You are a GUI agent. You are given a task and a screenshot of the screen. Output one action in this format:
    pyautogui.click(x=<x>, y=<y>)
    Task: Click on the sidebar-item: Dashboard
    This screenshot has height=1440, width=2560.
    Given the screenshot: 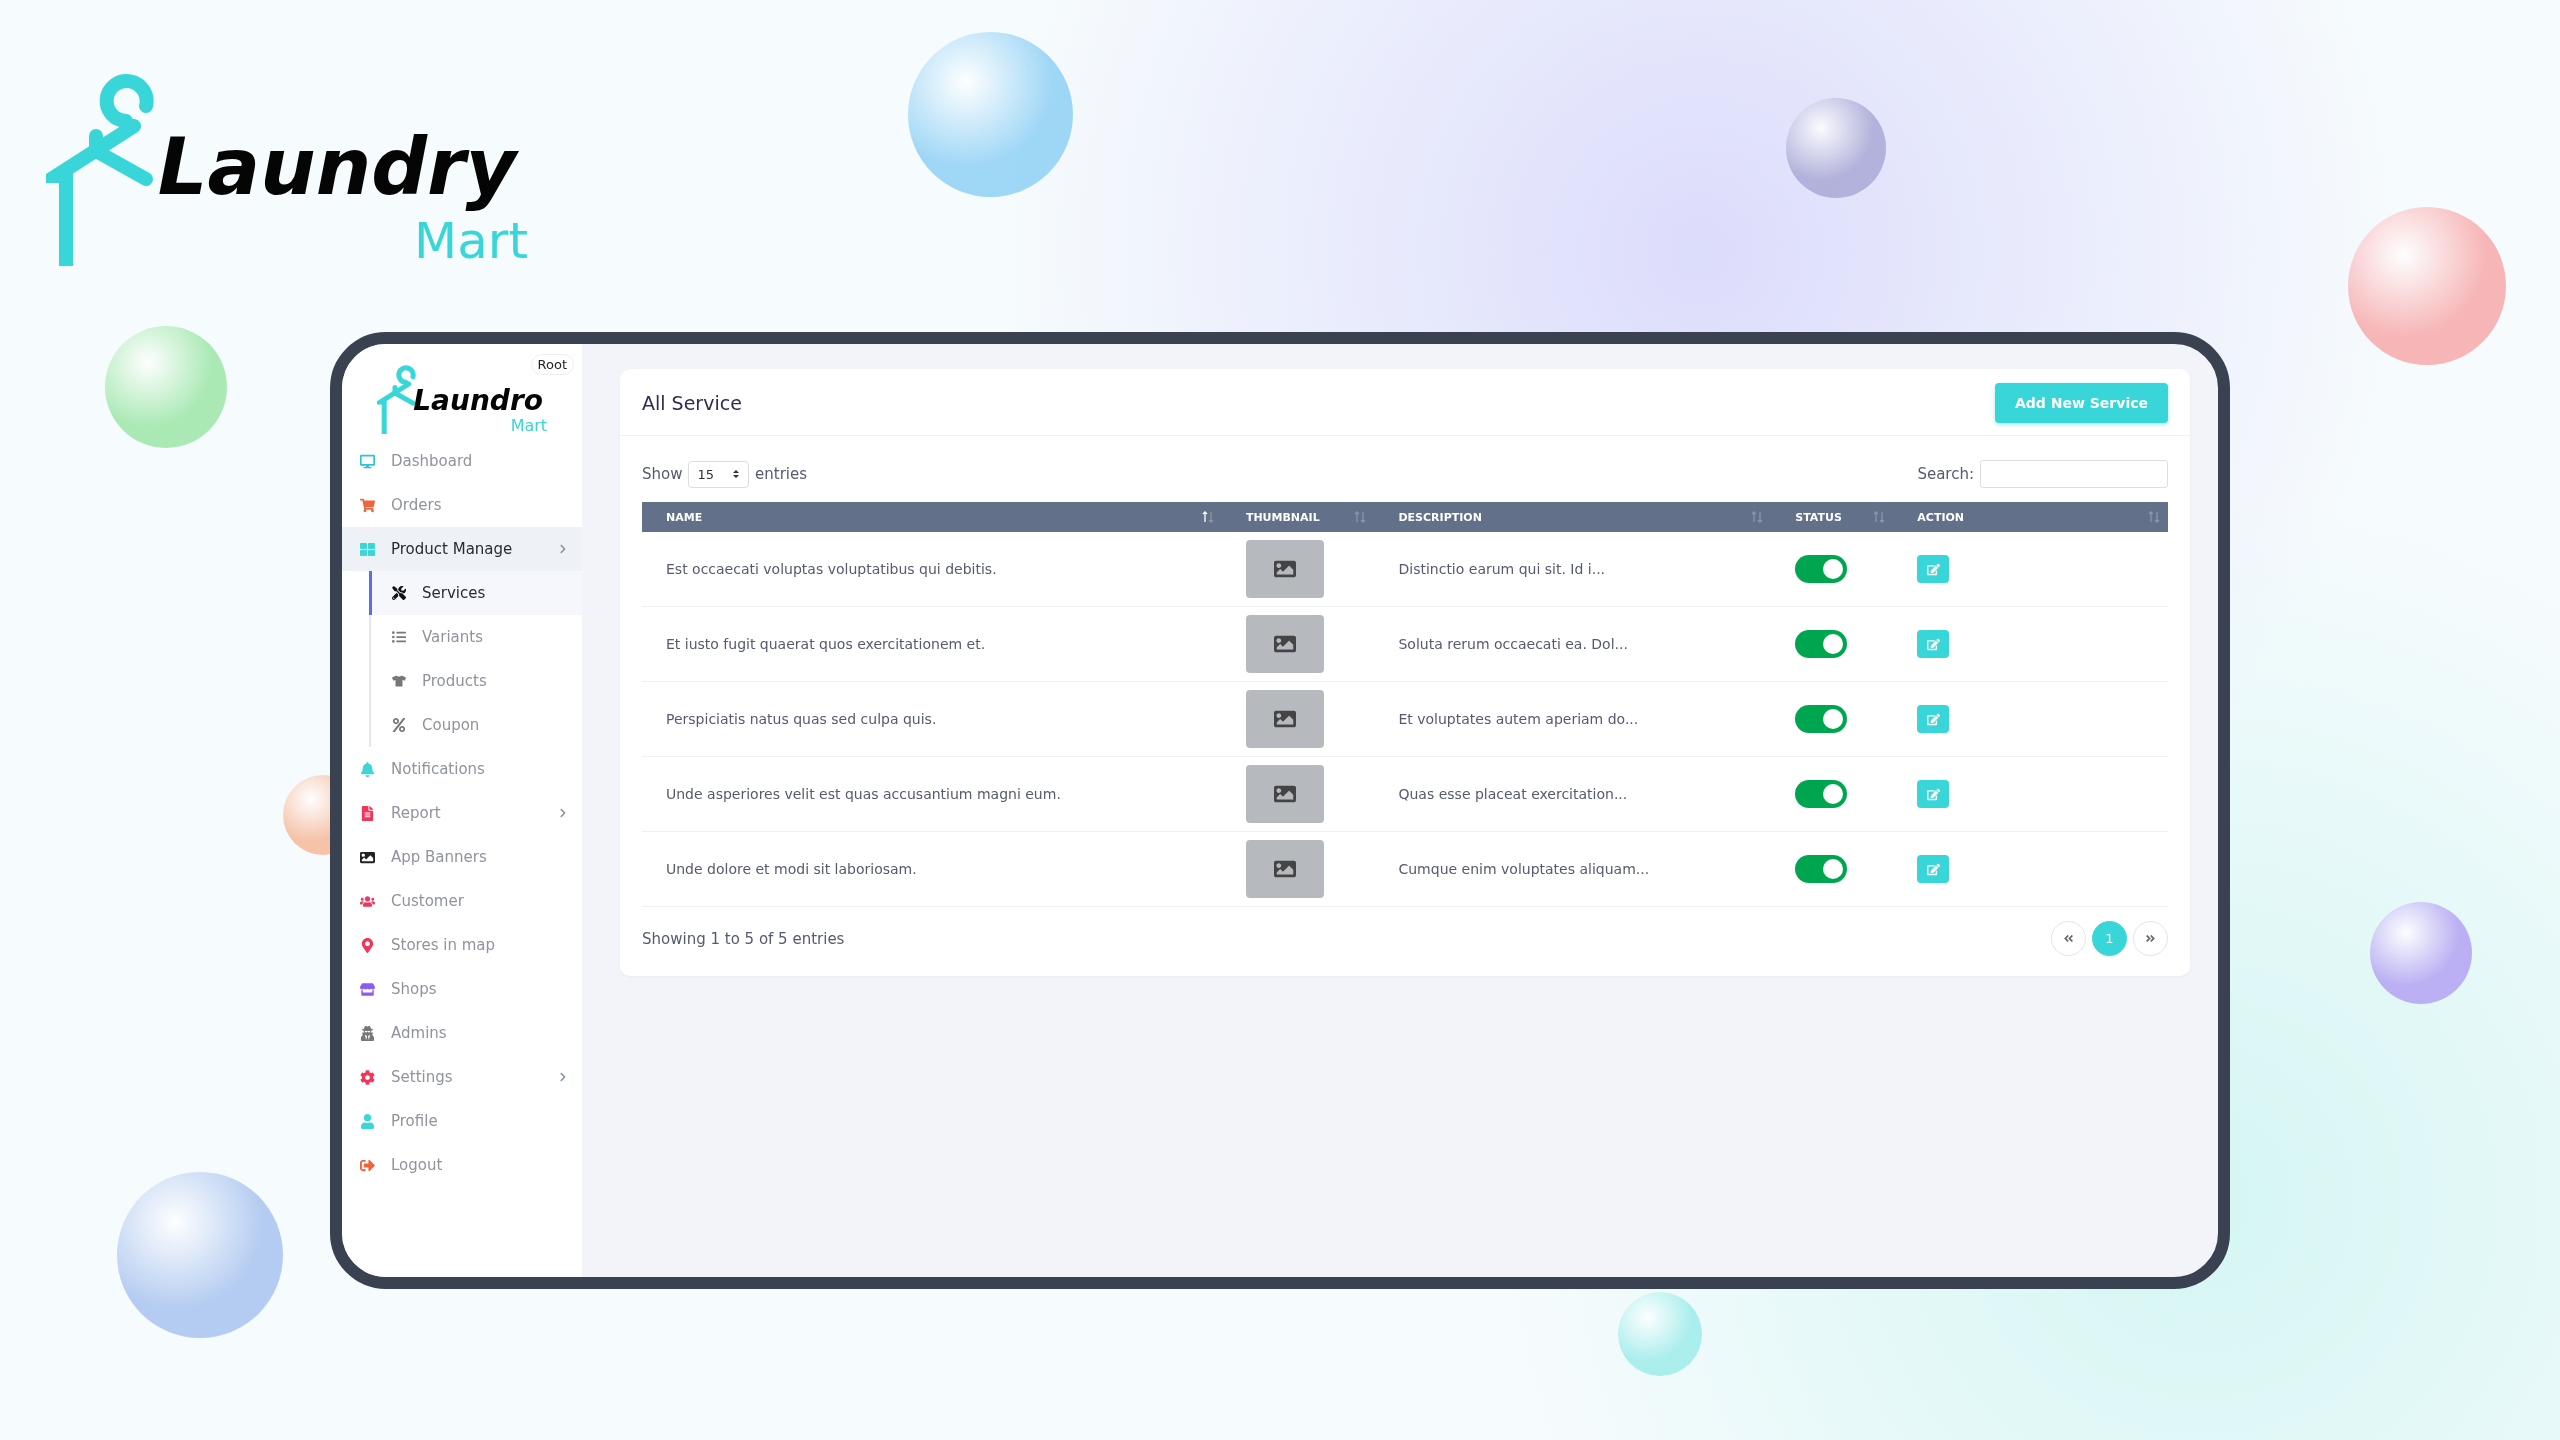 What is the action you would take?
    pyautogui.click(x=462, y=461)
    